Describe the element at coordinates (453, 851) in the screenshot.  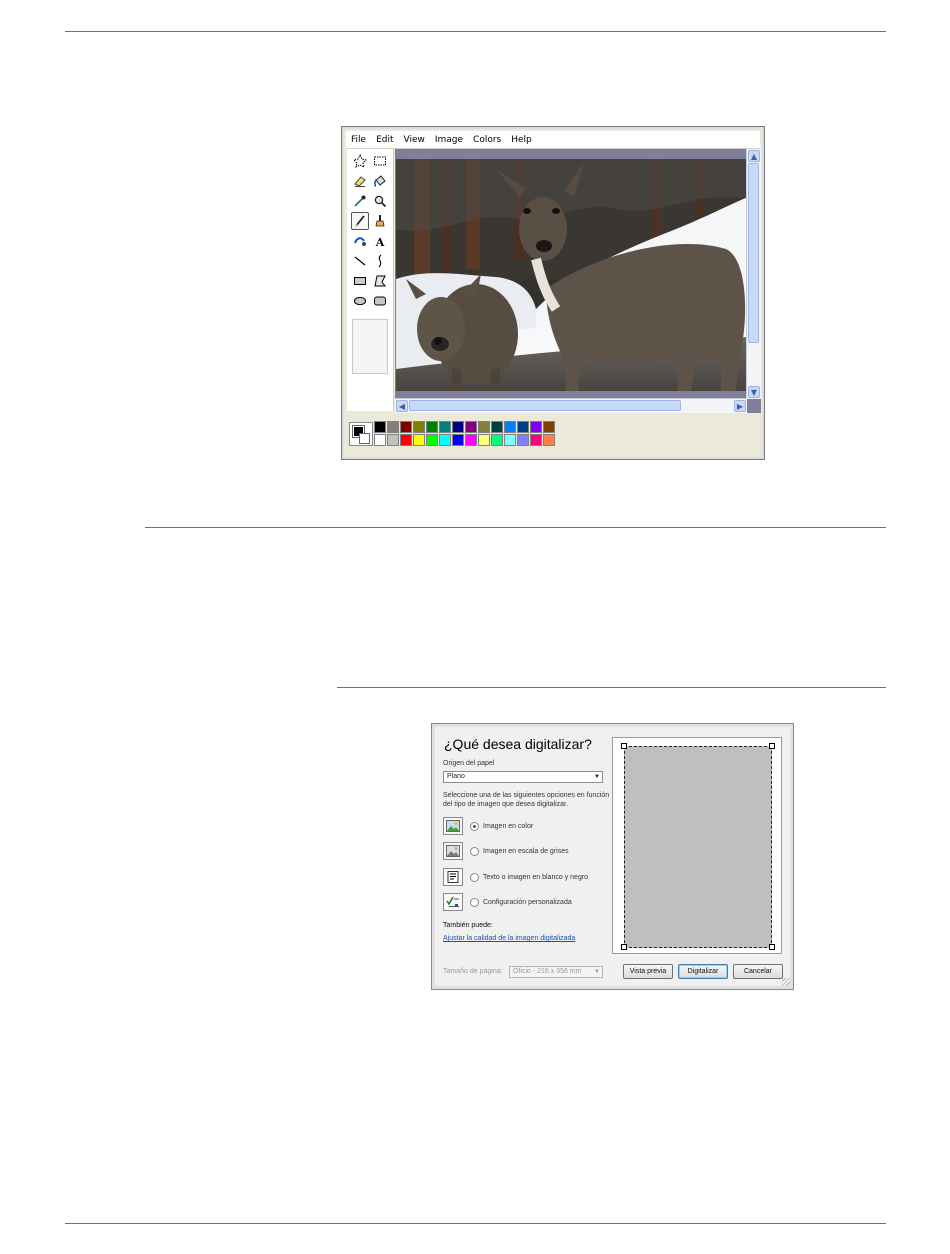
I see `grayscale-photo-button` at that location.